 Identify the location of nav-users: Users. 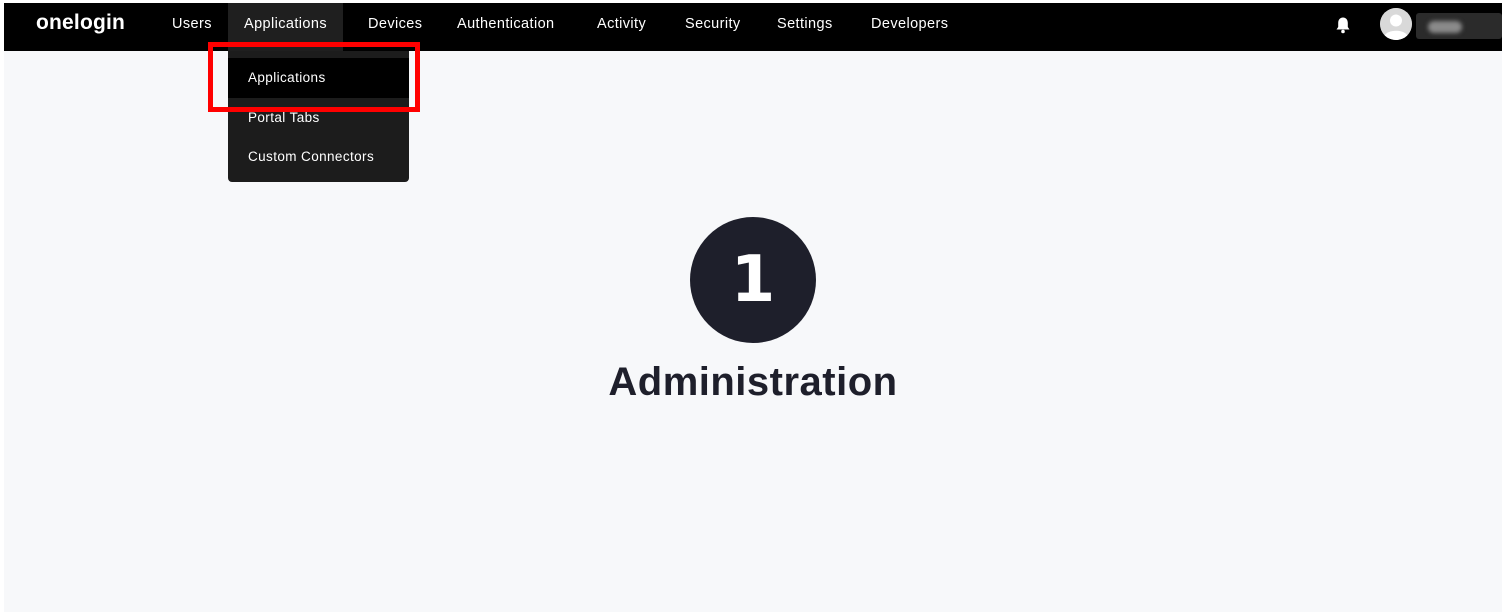
(192, 27).